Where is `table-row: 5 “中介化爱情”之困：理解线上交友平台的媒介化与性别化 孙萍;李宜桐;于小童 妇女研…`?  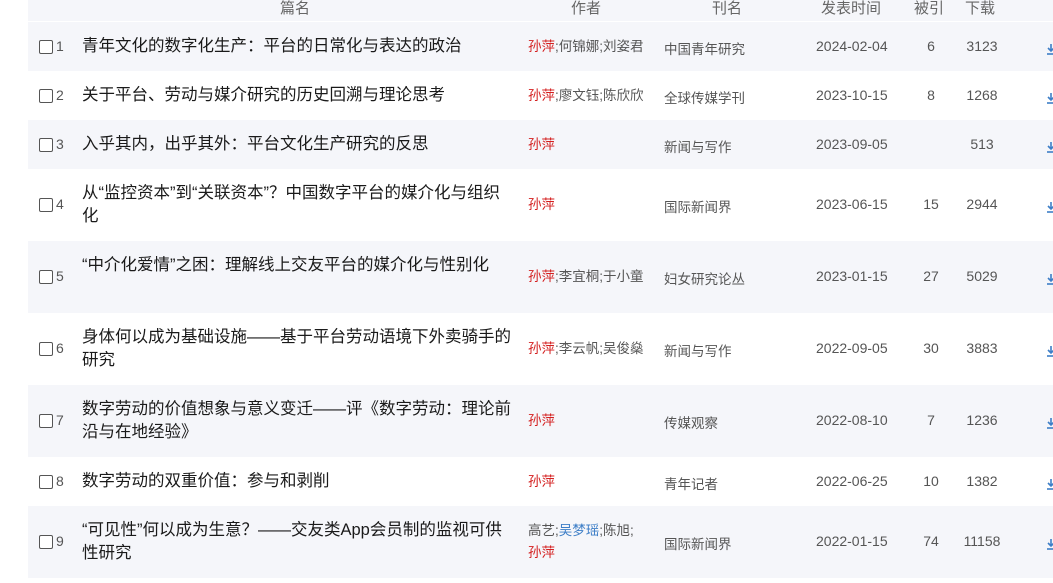
table-row: 5 “中介化爱情”之困：理解线上交友平台的媒介化与性别化 孙萍;李宜桐;于小童 妇女研… is located at coordinates (540, 277).